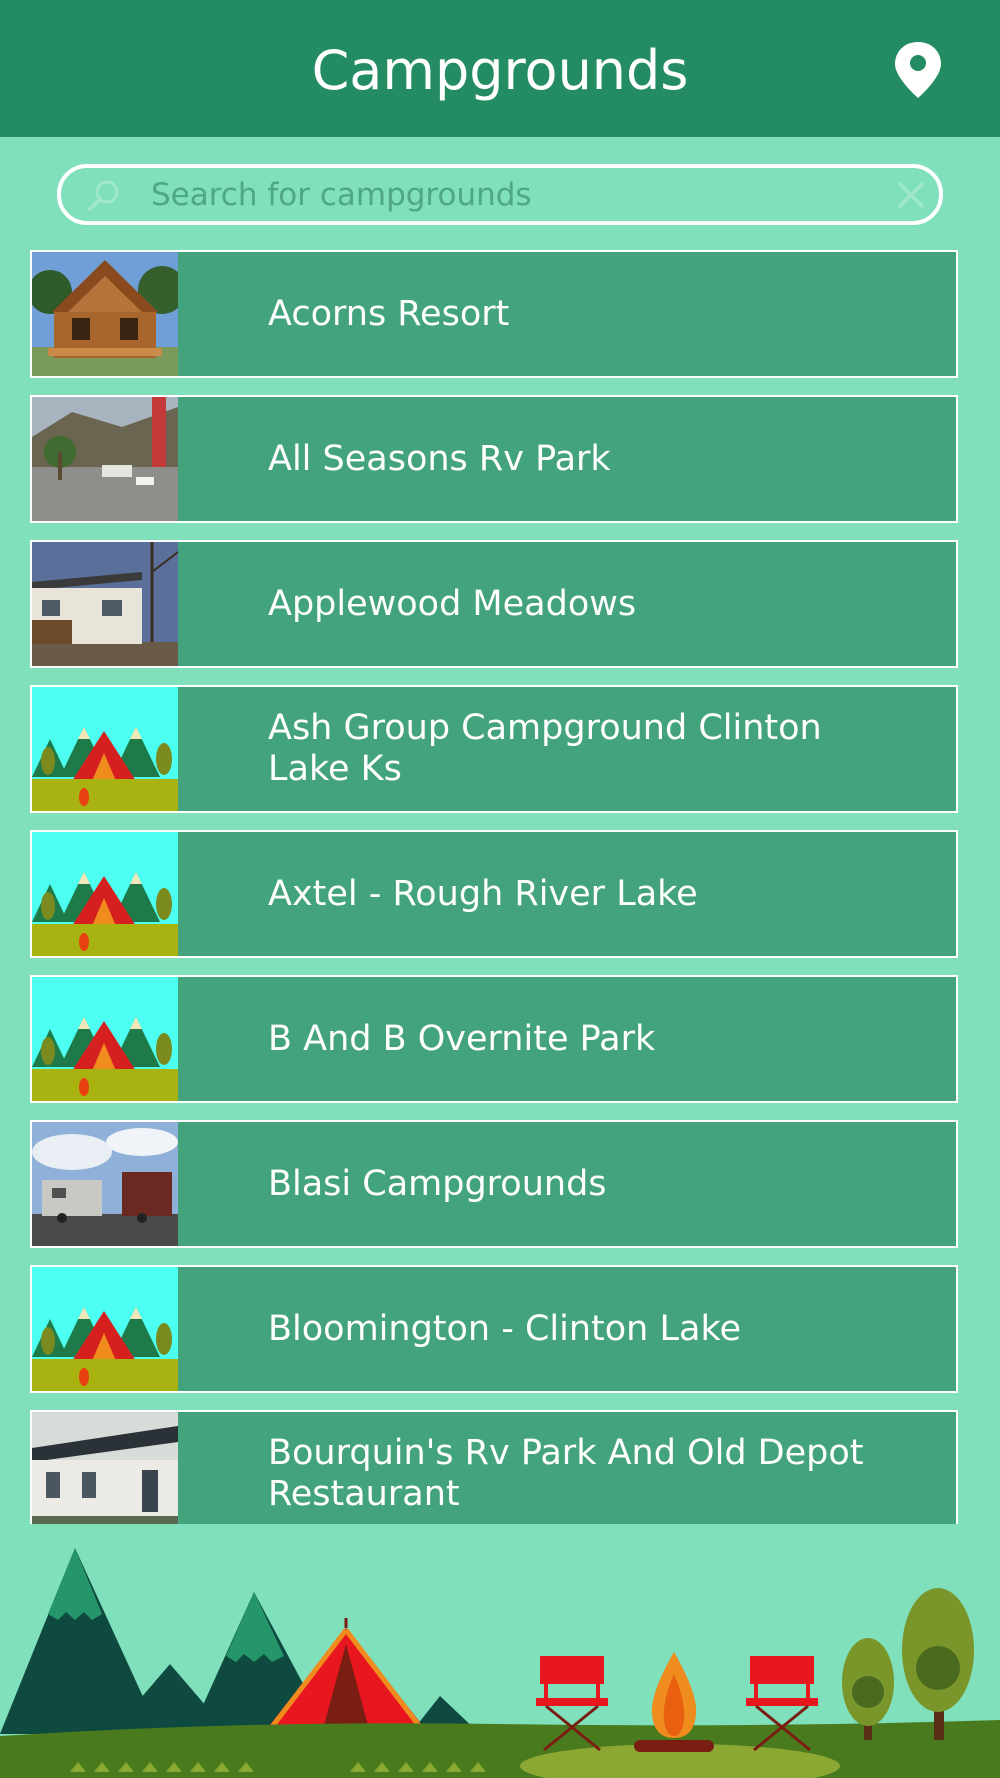 The image size is (1000, 1778). I want to click on list-item: All Seasons Rv Park, so click(494, 459).